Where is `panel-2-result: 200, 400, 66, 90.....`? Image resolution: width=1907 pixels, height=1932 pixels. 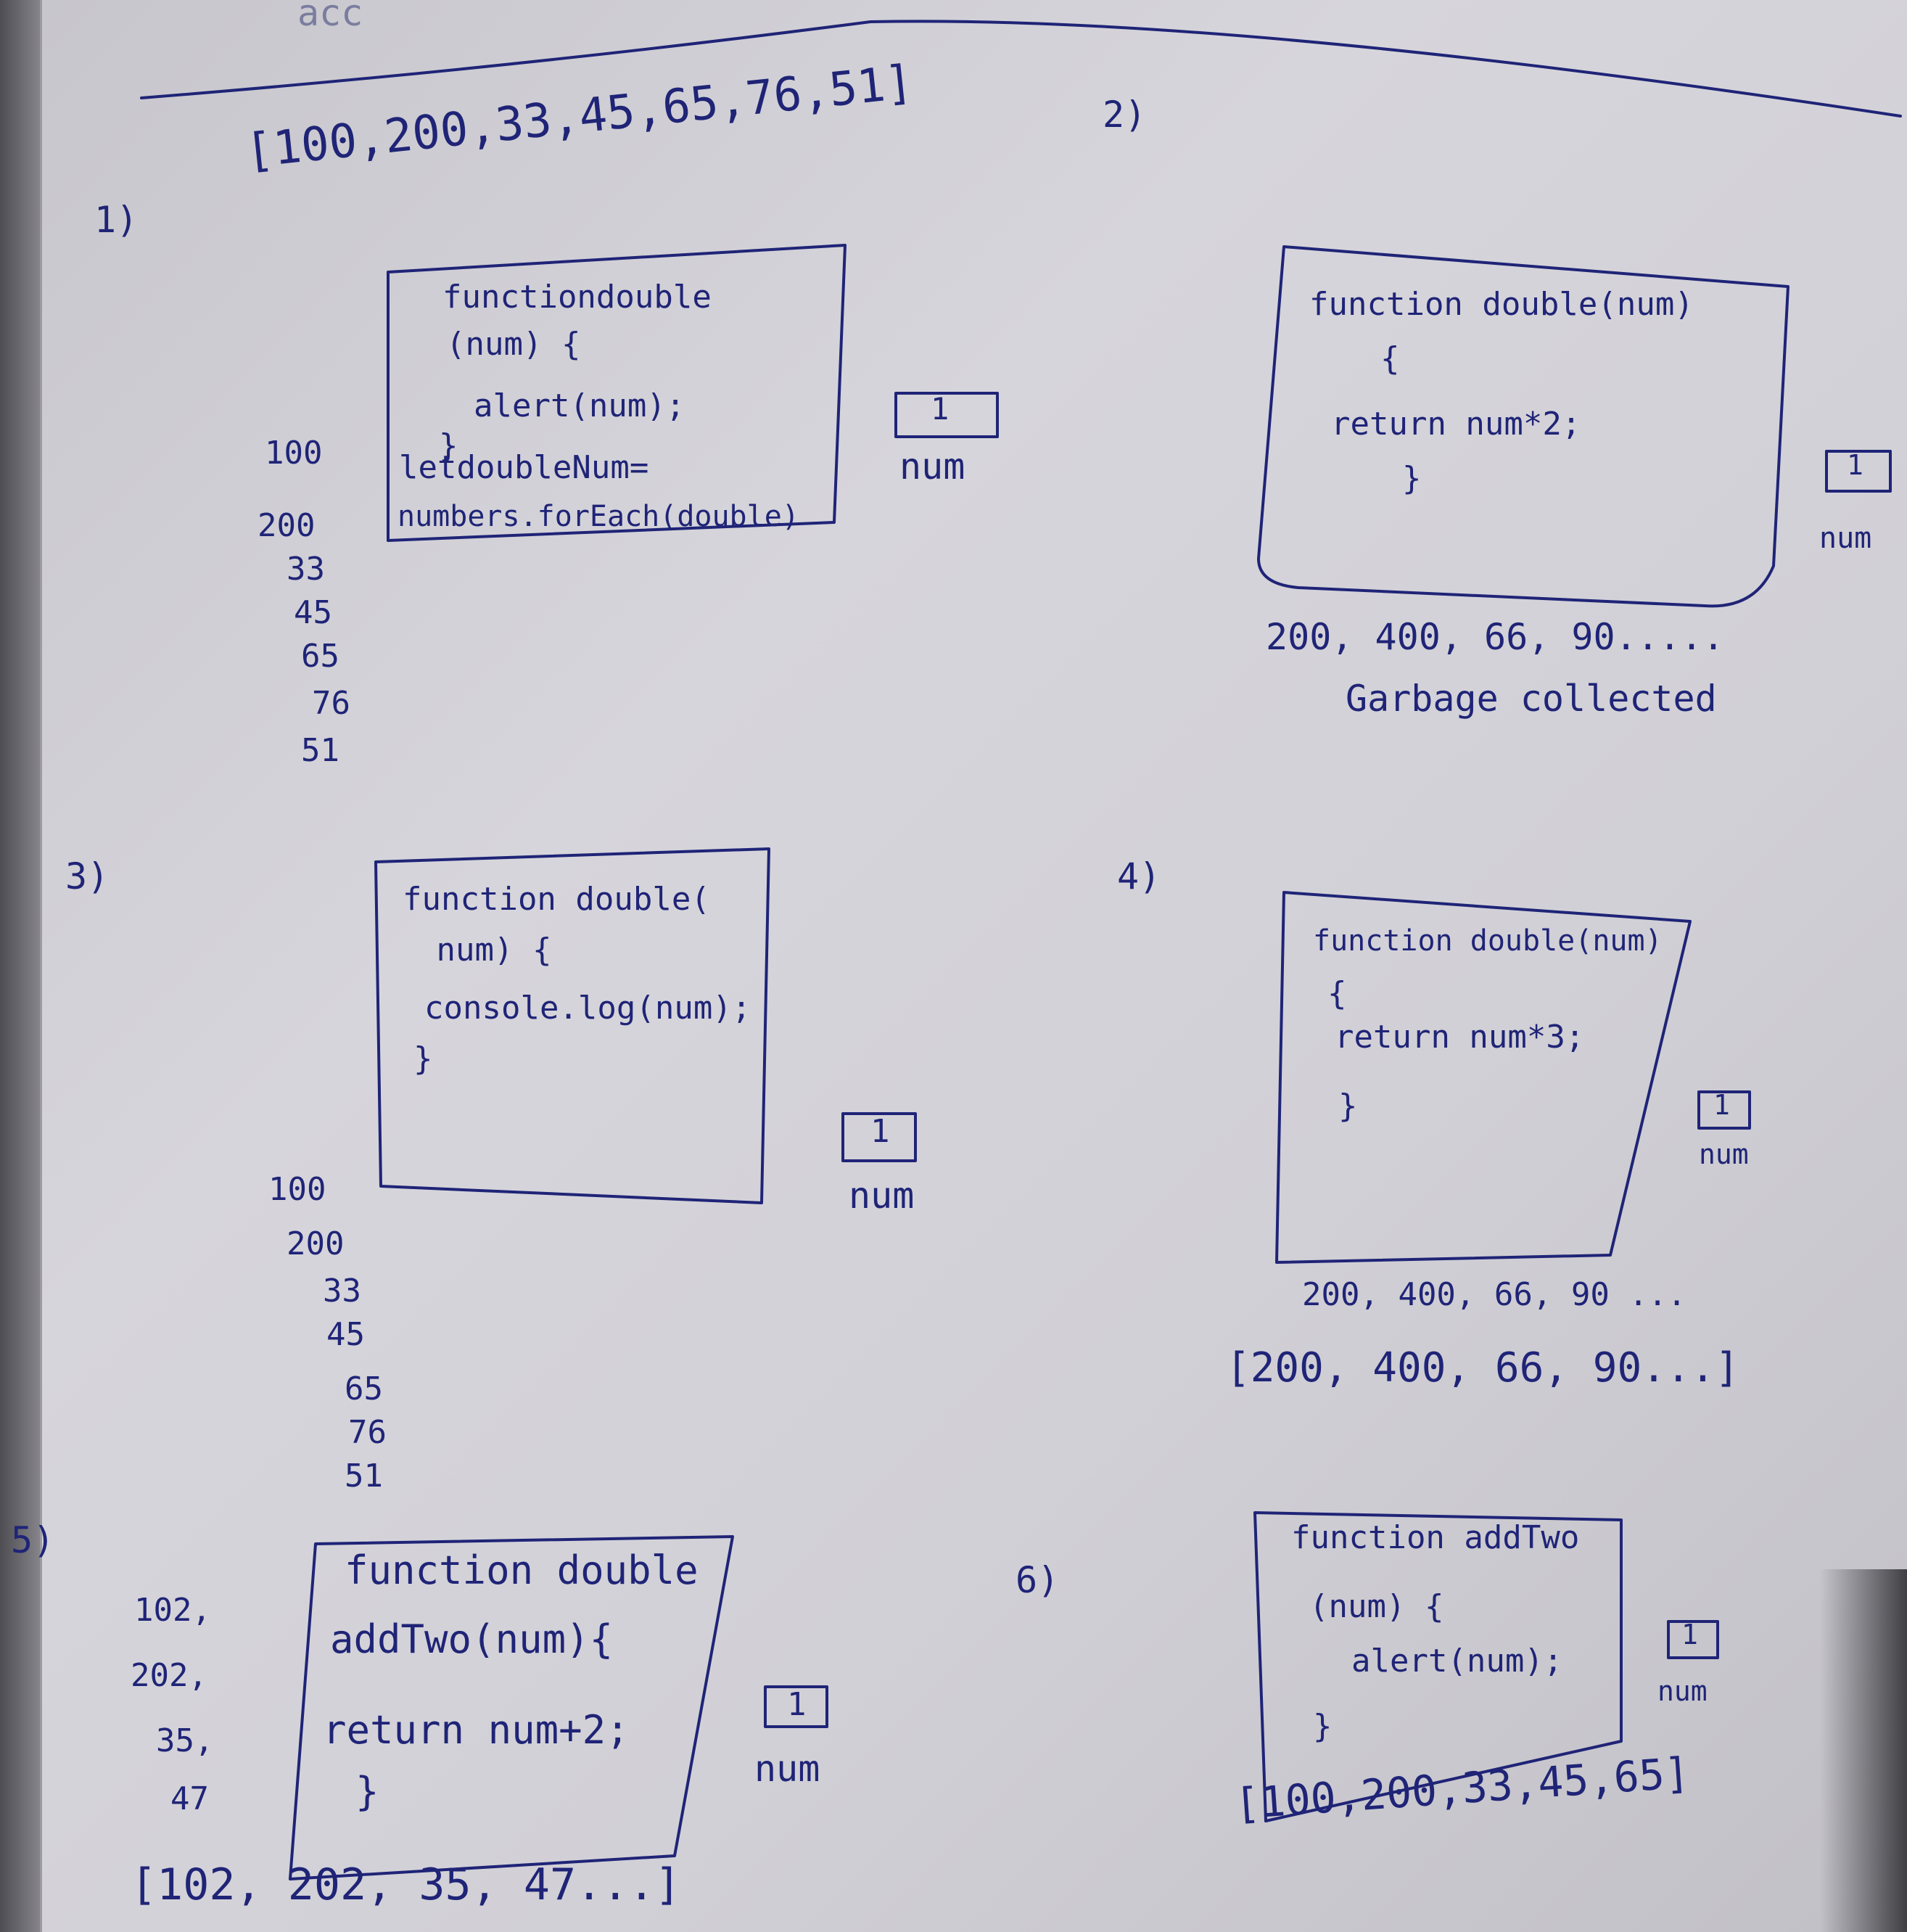
panel-2-result: 200, 400, 66, 90..... is located at coordinates (1496, 637).